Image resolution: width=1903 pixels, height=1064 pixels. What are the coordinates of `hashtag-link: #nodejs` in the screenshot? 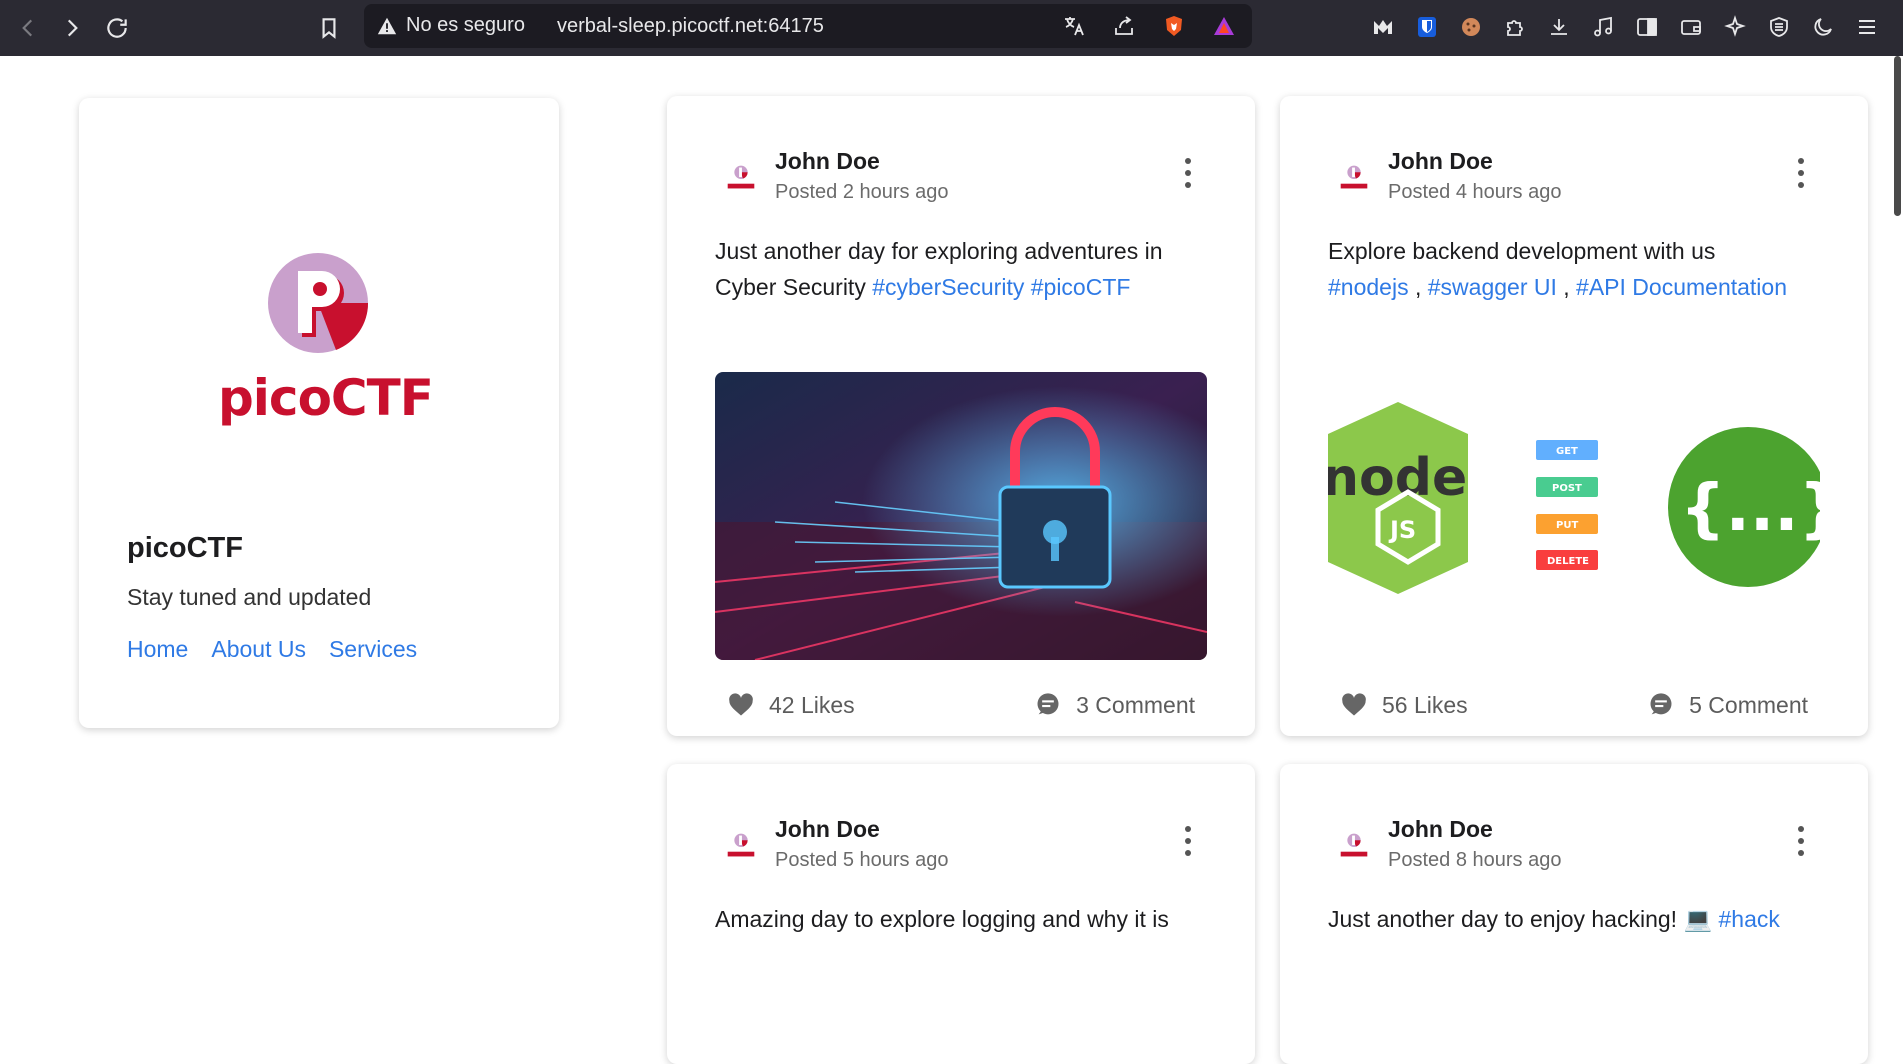 It's located at (1368, 287).